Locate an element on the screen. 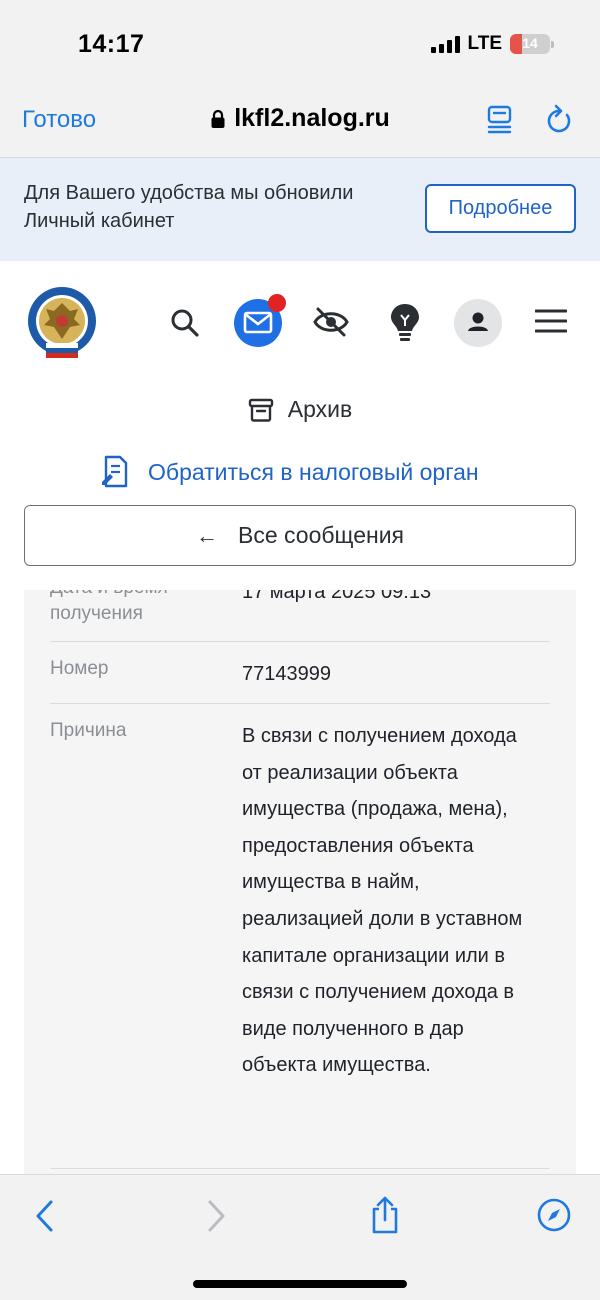 Image resolution: width=600 pixels, height=1300 pixels. row-label: Номер is located at coordinates (79, 668).